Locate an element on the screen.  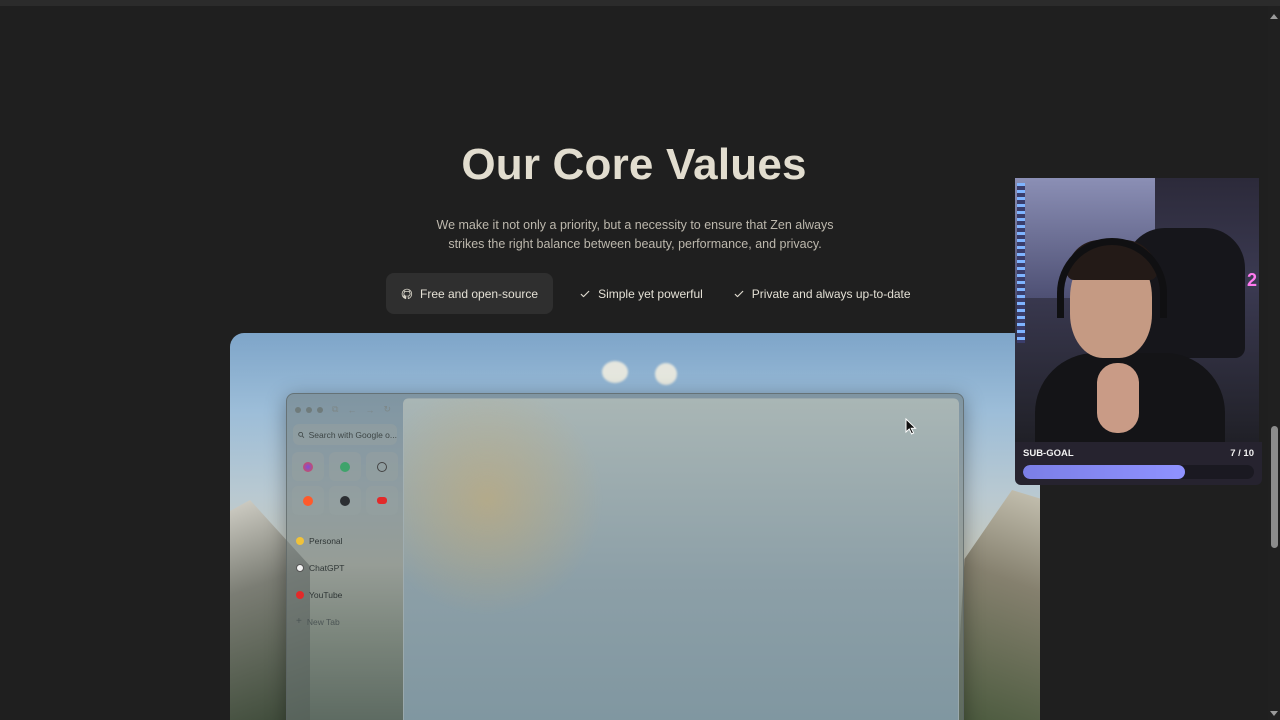
scroll-up-arrow-icon is located at coordinates (1274, 16).